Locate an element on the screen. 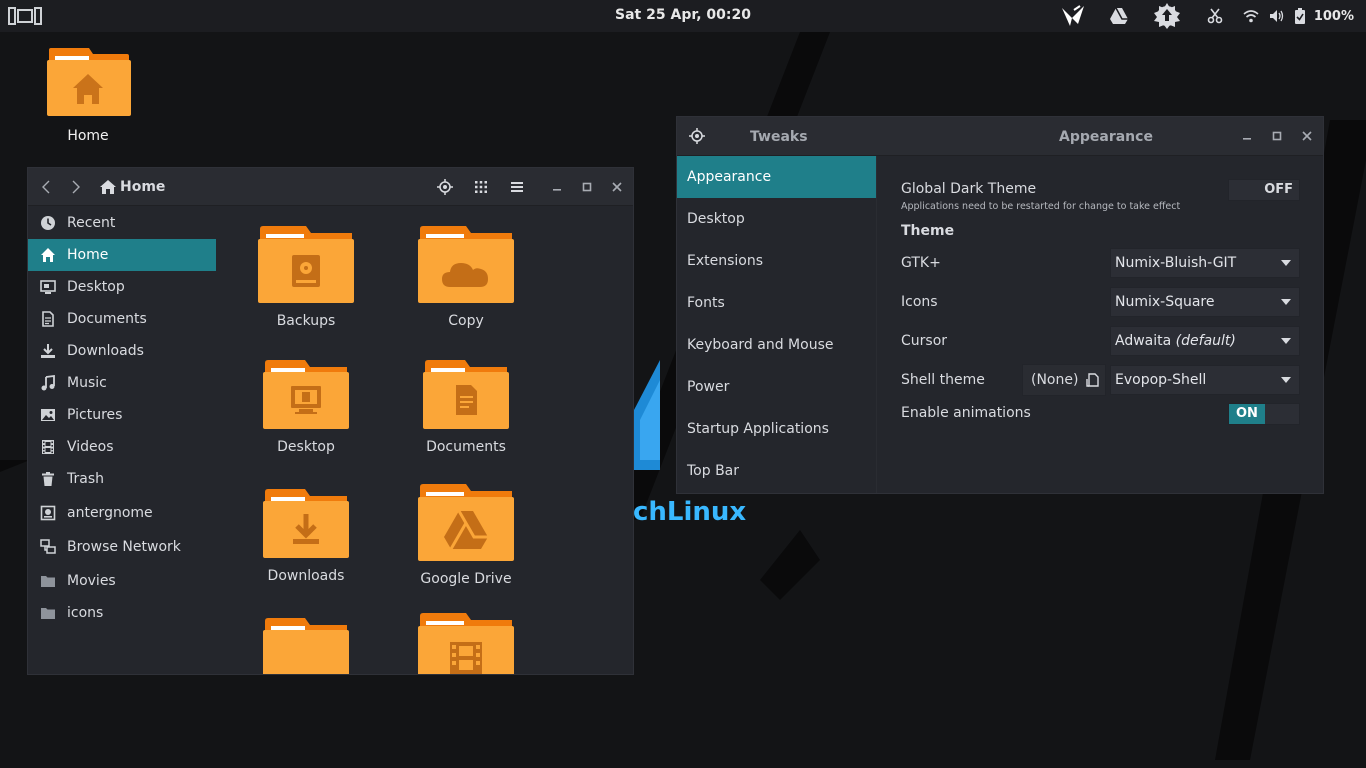 The height and width of the screenshot is (768, 1366). folder-item is located at coordinates (306, 645).